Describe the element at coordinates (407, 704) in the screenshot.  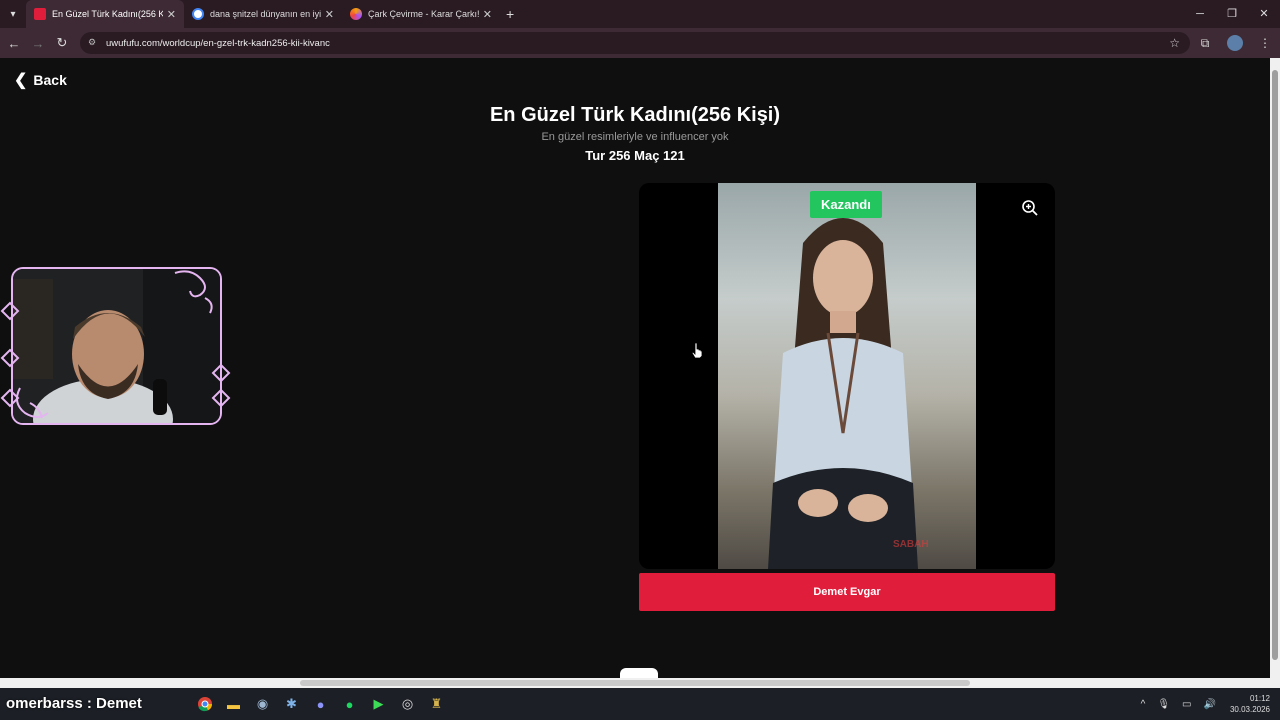
I see `obs-icon: ◎` at that location.